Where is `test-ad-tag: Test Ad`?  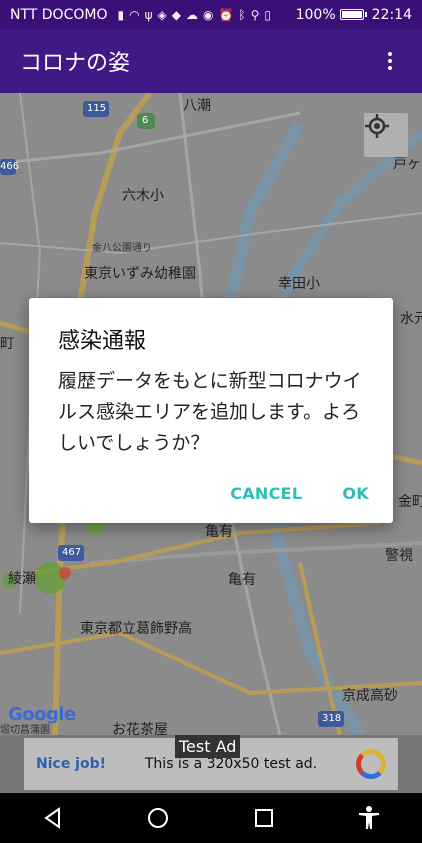
test-ad-tag: Test Ad is located at coordinates (208, 746).